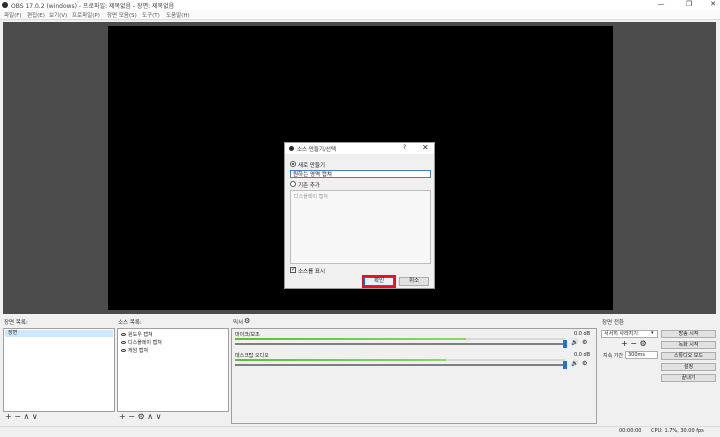 Image resolution: width=720 pixels, height=437 pixels. I want to click on create-new-label: 새로 만들기, so click(312, 166).